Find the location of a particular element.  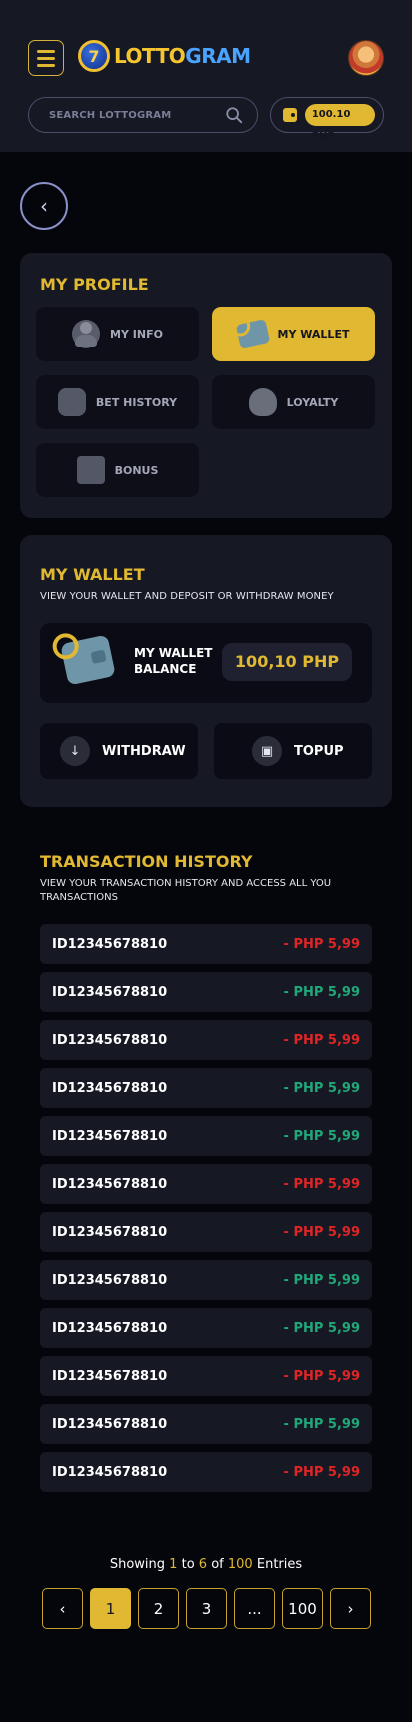

wallet-balance-amount: 100,10 PHP is located at coordinates (287, 662).